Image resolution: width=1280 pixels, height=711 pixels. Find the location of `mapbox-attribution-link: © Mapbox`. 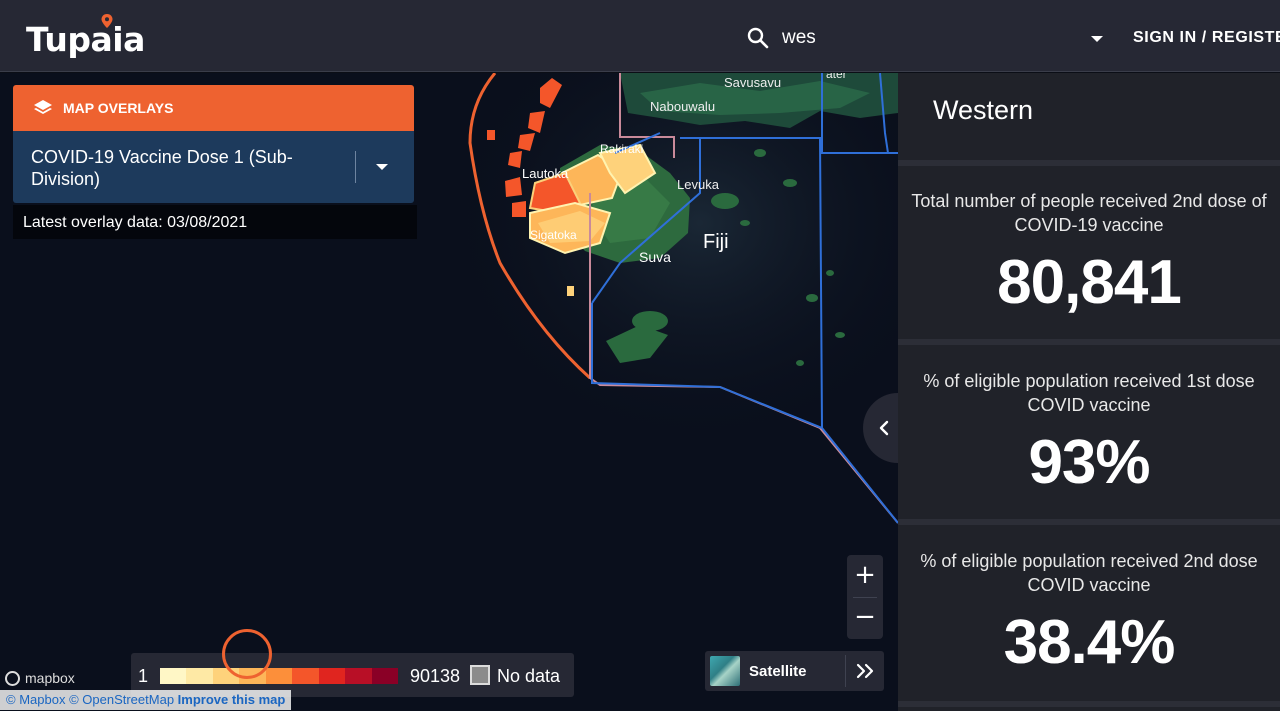

mapbox-attribution-link: © Mapbox is located at coordinates (35, 699).